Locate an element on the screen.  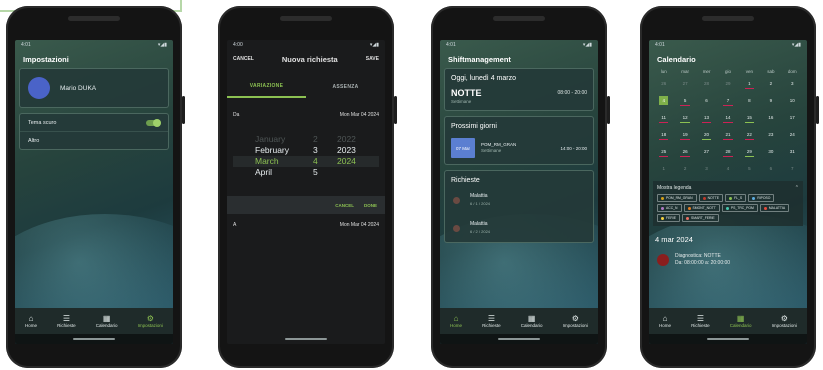
request-tabs: VARIAZIONE ASSENZA is located at coordinates (306, 87).